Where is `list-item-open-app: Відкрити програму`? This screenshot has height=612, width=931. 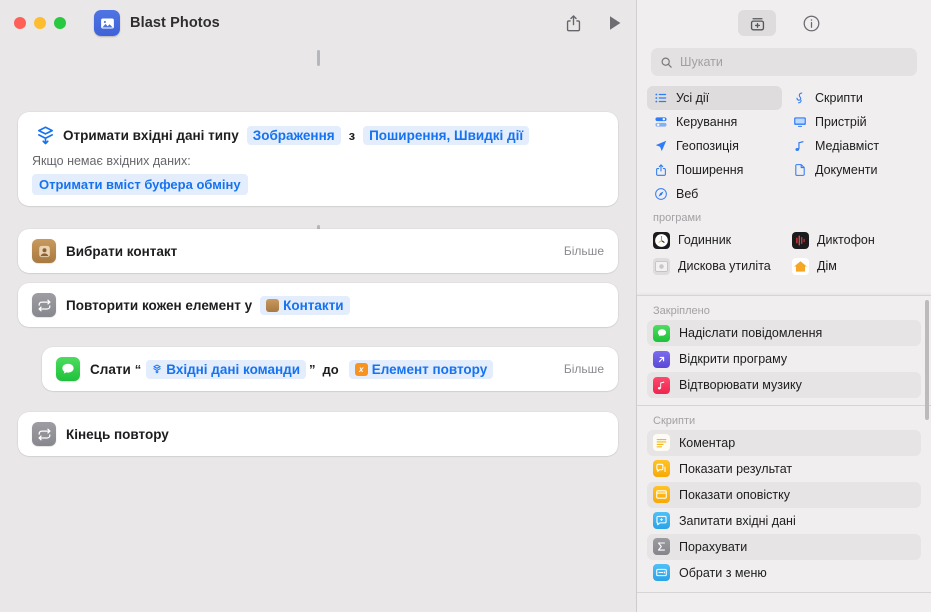
list-item-open-app: Відкрити програму is located at coordinates (784, 359).